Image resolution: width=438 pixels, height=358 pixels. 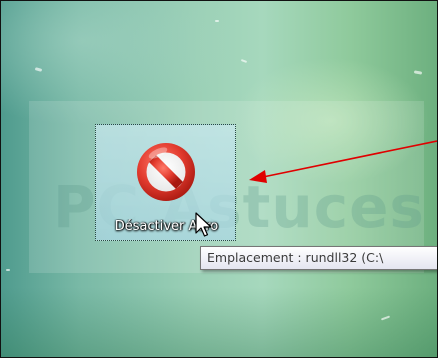 What do you see at coordinates (203, 224) in the screenshot?
I see `pointer-cursor-icon` at bounding box center [203, 224].